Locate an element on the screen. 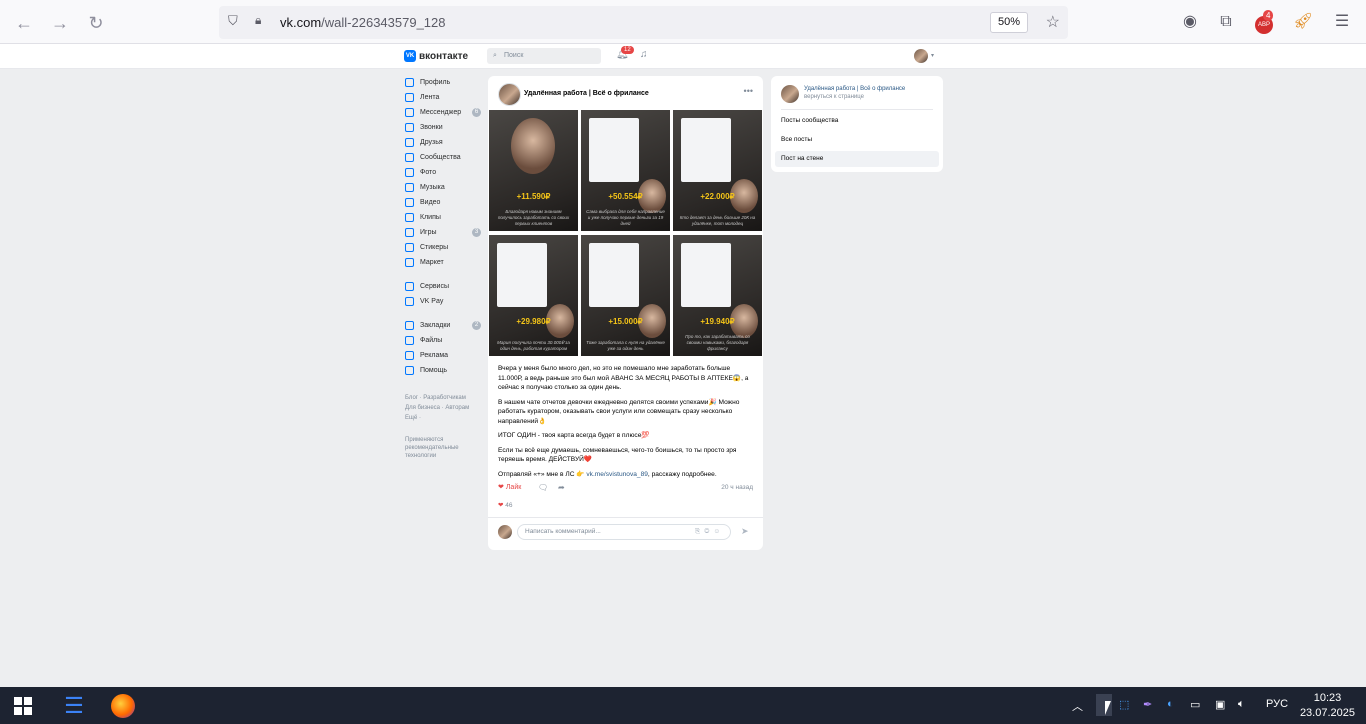  community-posts-link: Посты сообщества is located at coordinates (857, 121).